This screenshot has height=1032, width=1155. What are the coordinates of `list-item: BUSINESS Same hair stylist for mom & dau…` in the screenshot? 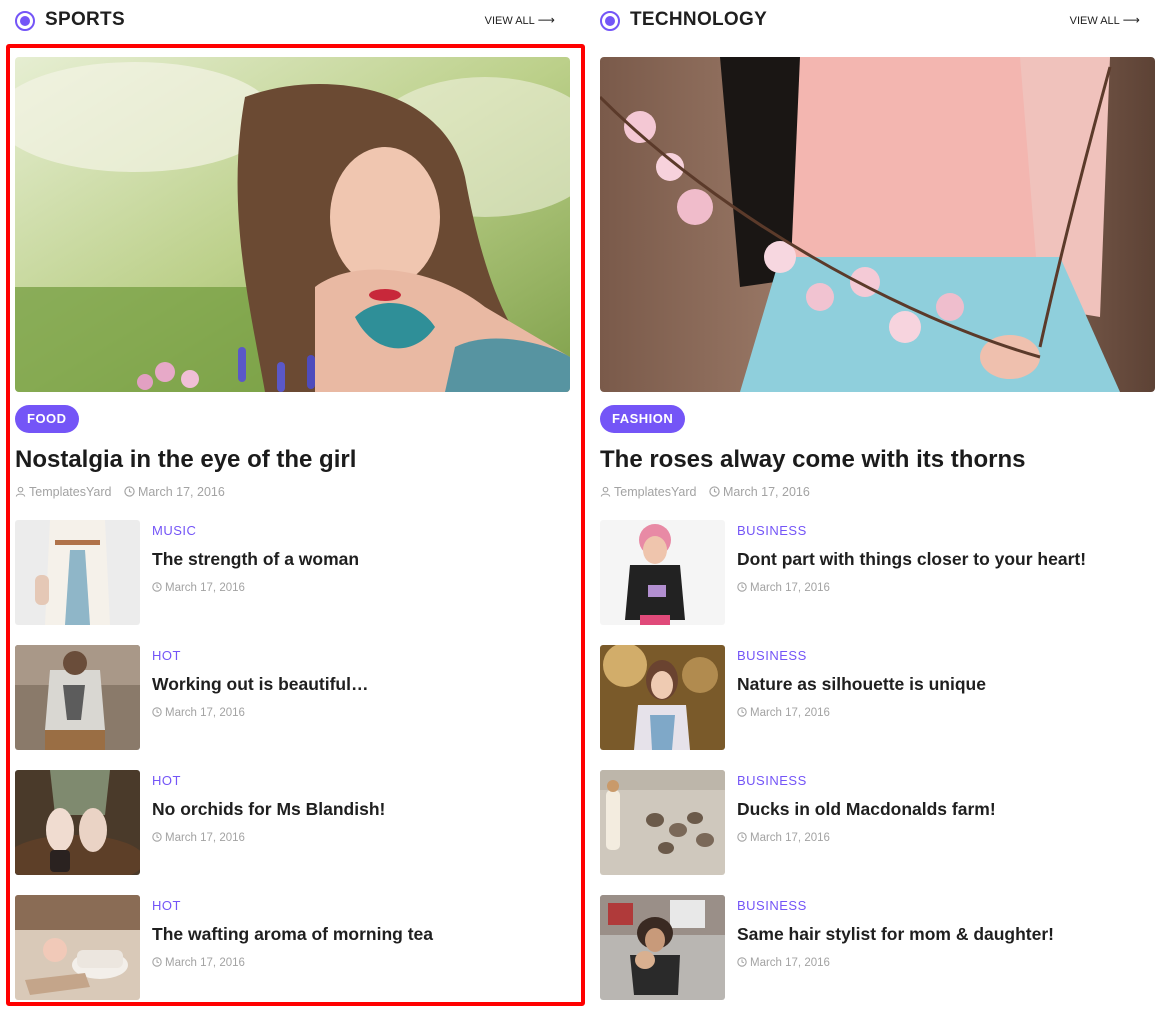 It's located at (877, 947).